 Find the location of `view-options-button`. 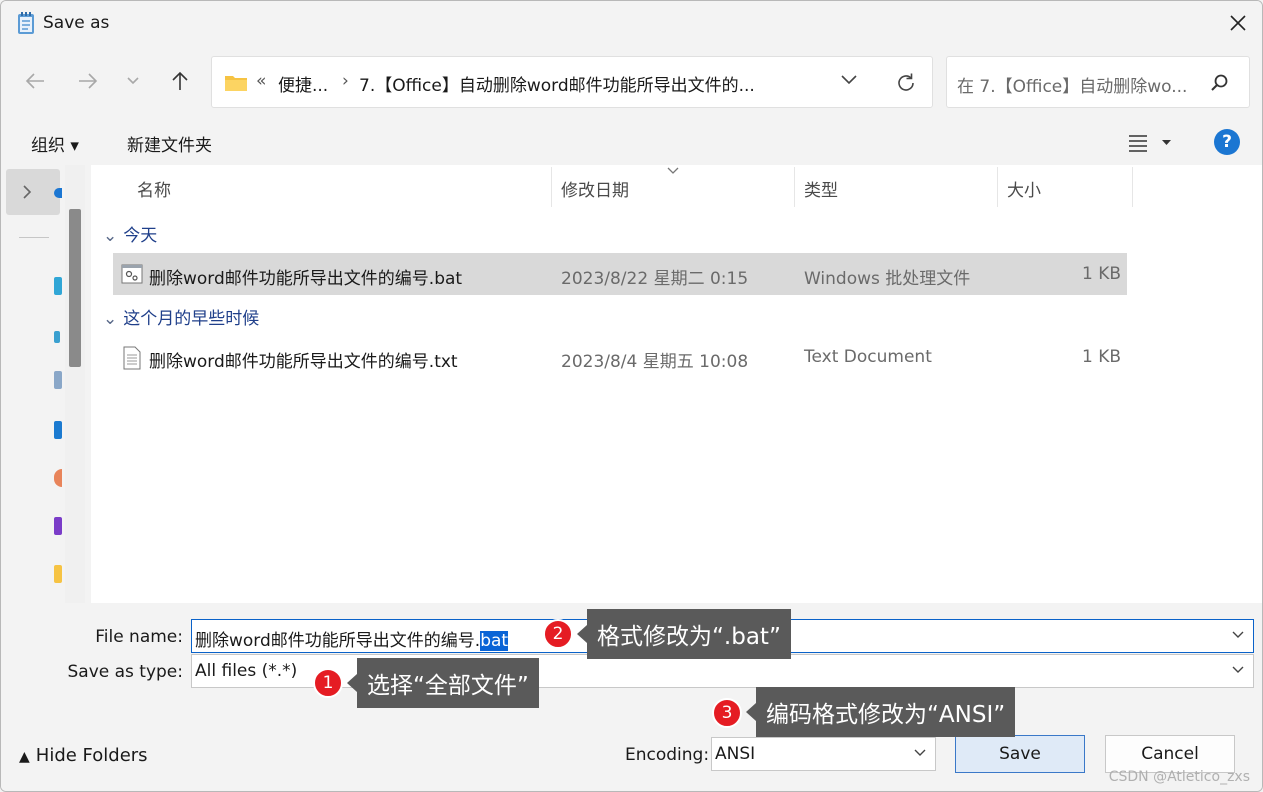

view-options-button is located at coordinates (1151, 144).